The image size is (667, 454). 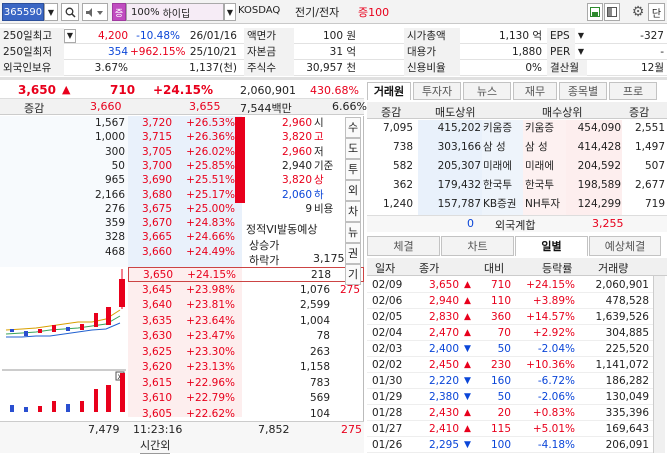 What do you see at coordinates (302, 137) in the screenshot?
I see `ohlc-row: 3,820 고` at bounding box center [302, 137].